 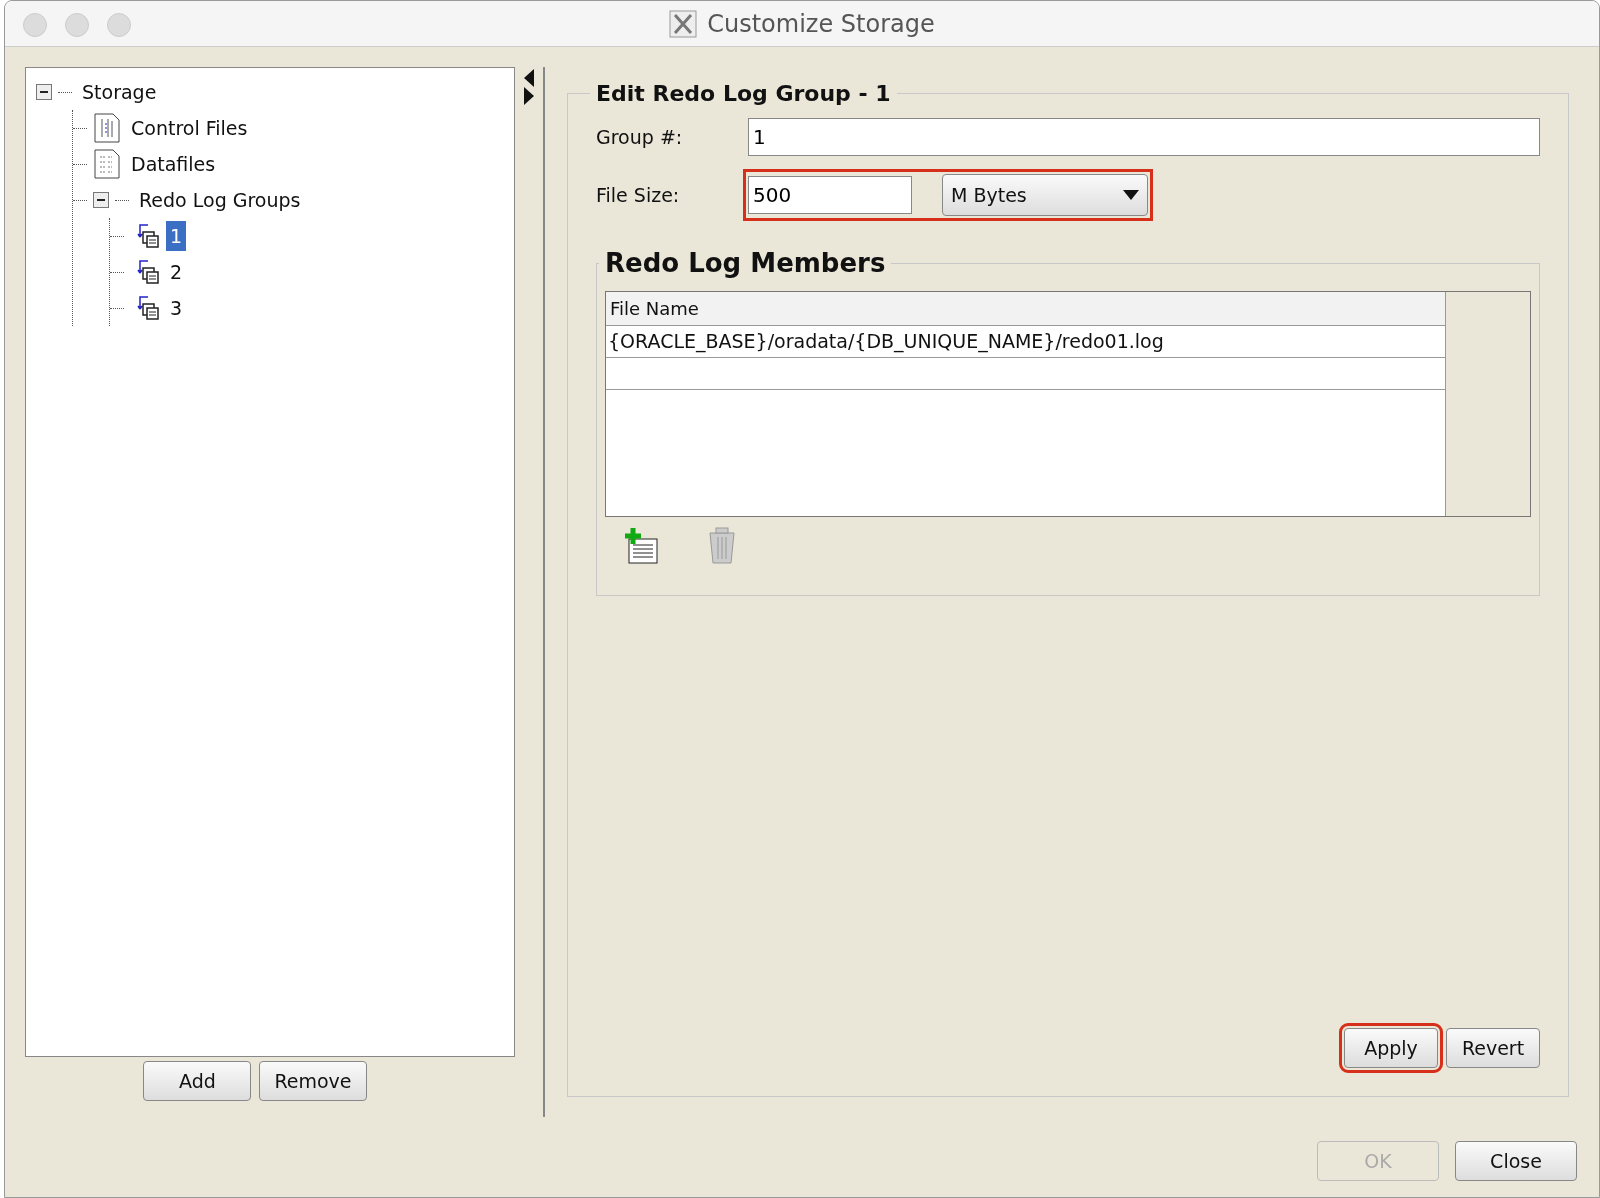 What do you see at coordinates (176, 236) in the screenshot?
I see `tree-item: 1` at bounding box center [176, 236].